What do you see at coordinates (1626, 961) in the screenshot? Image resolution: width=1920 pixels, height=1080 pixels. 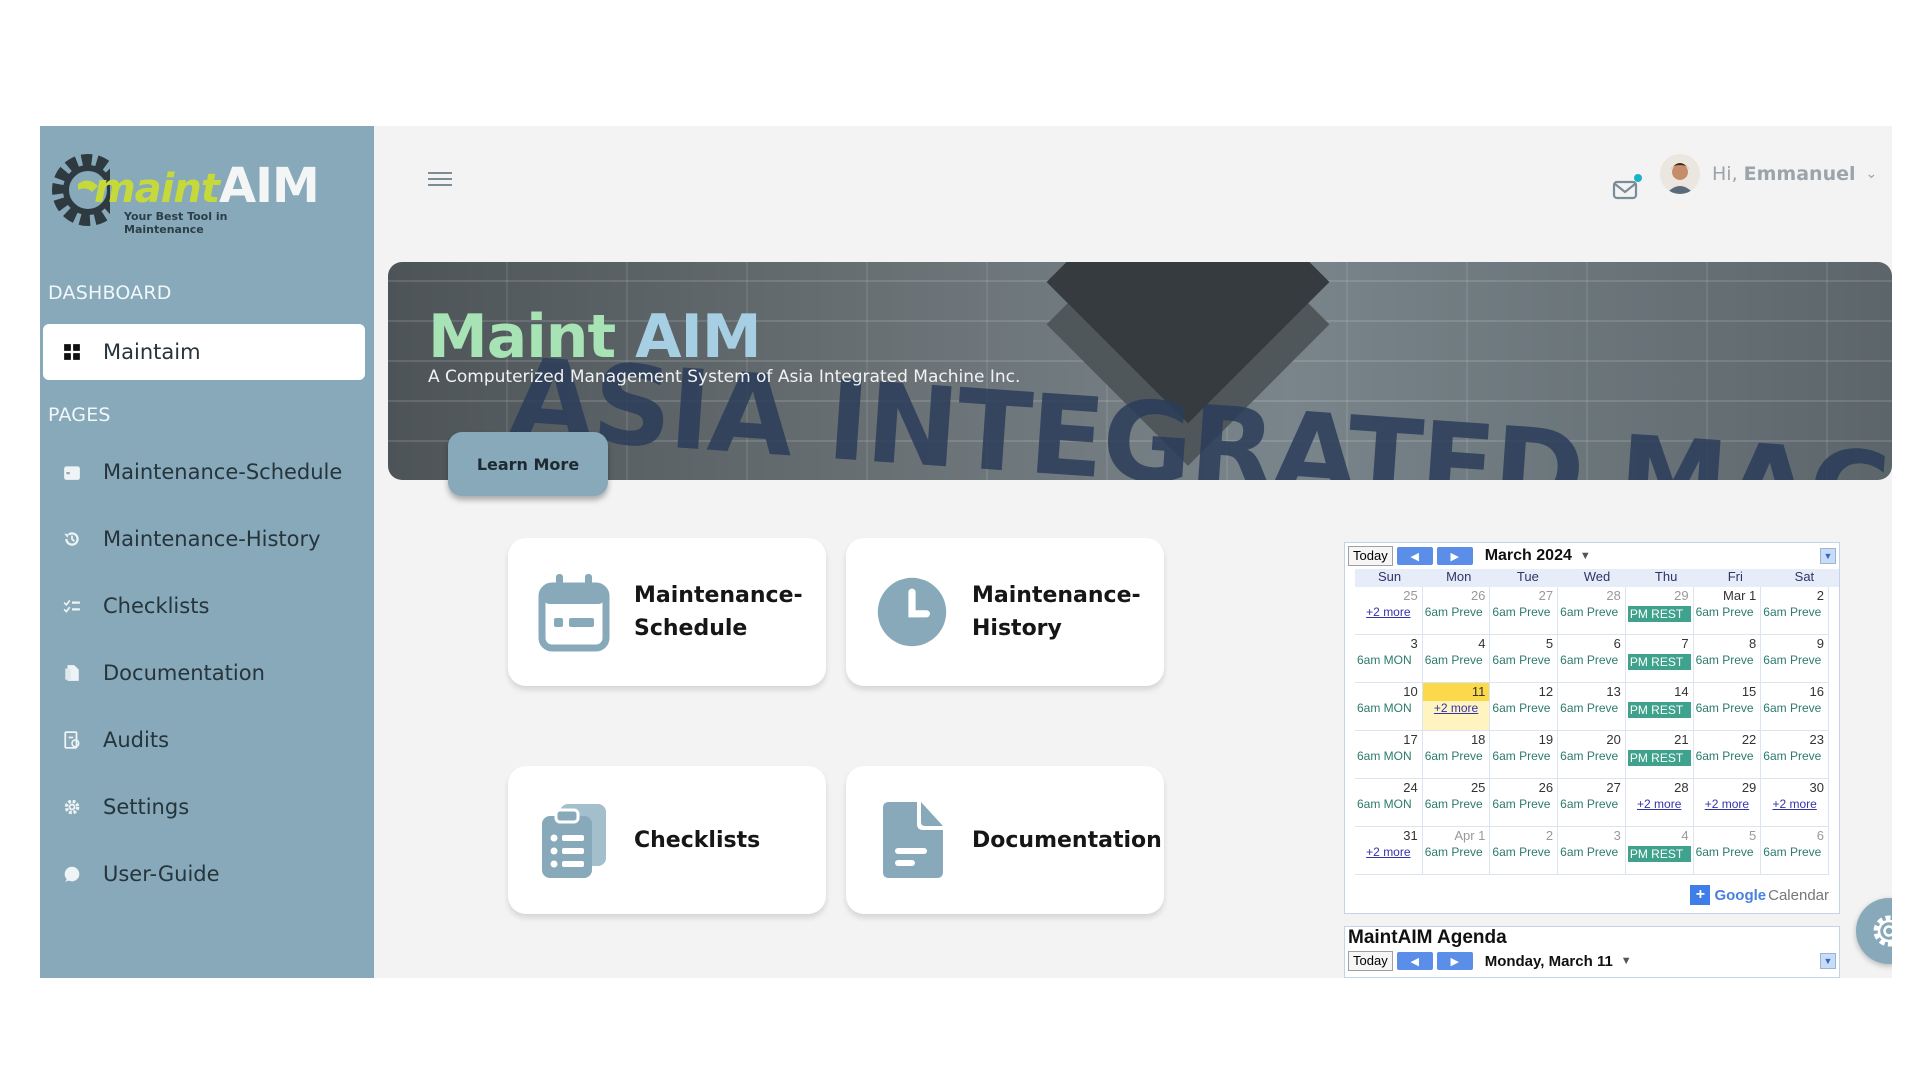 I see `agenda-dropdown-icon: ▼` at bounding box center [1626, 961].